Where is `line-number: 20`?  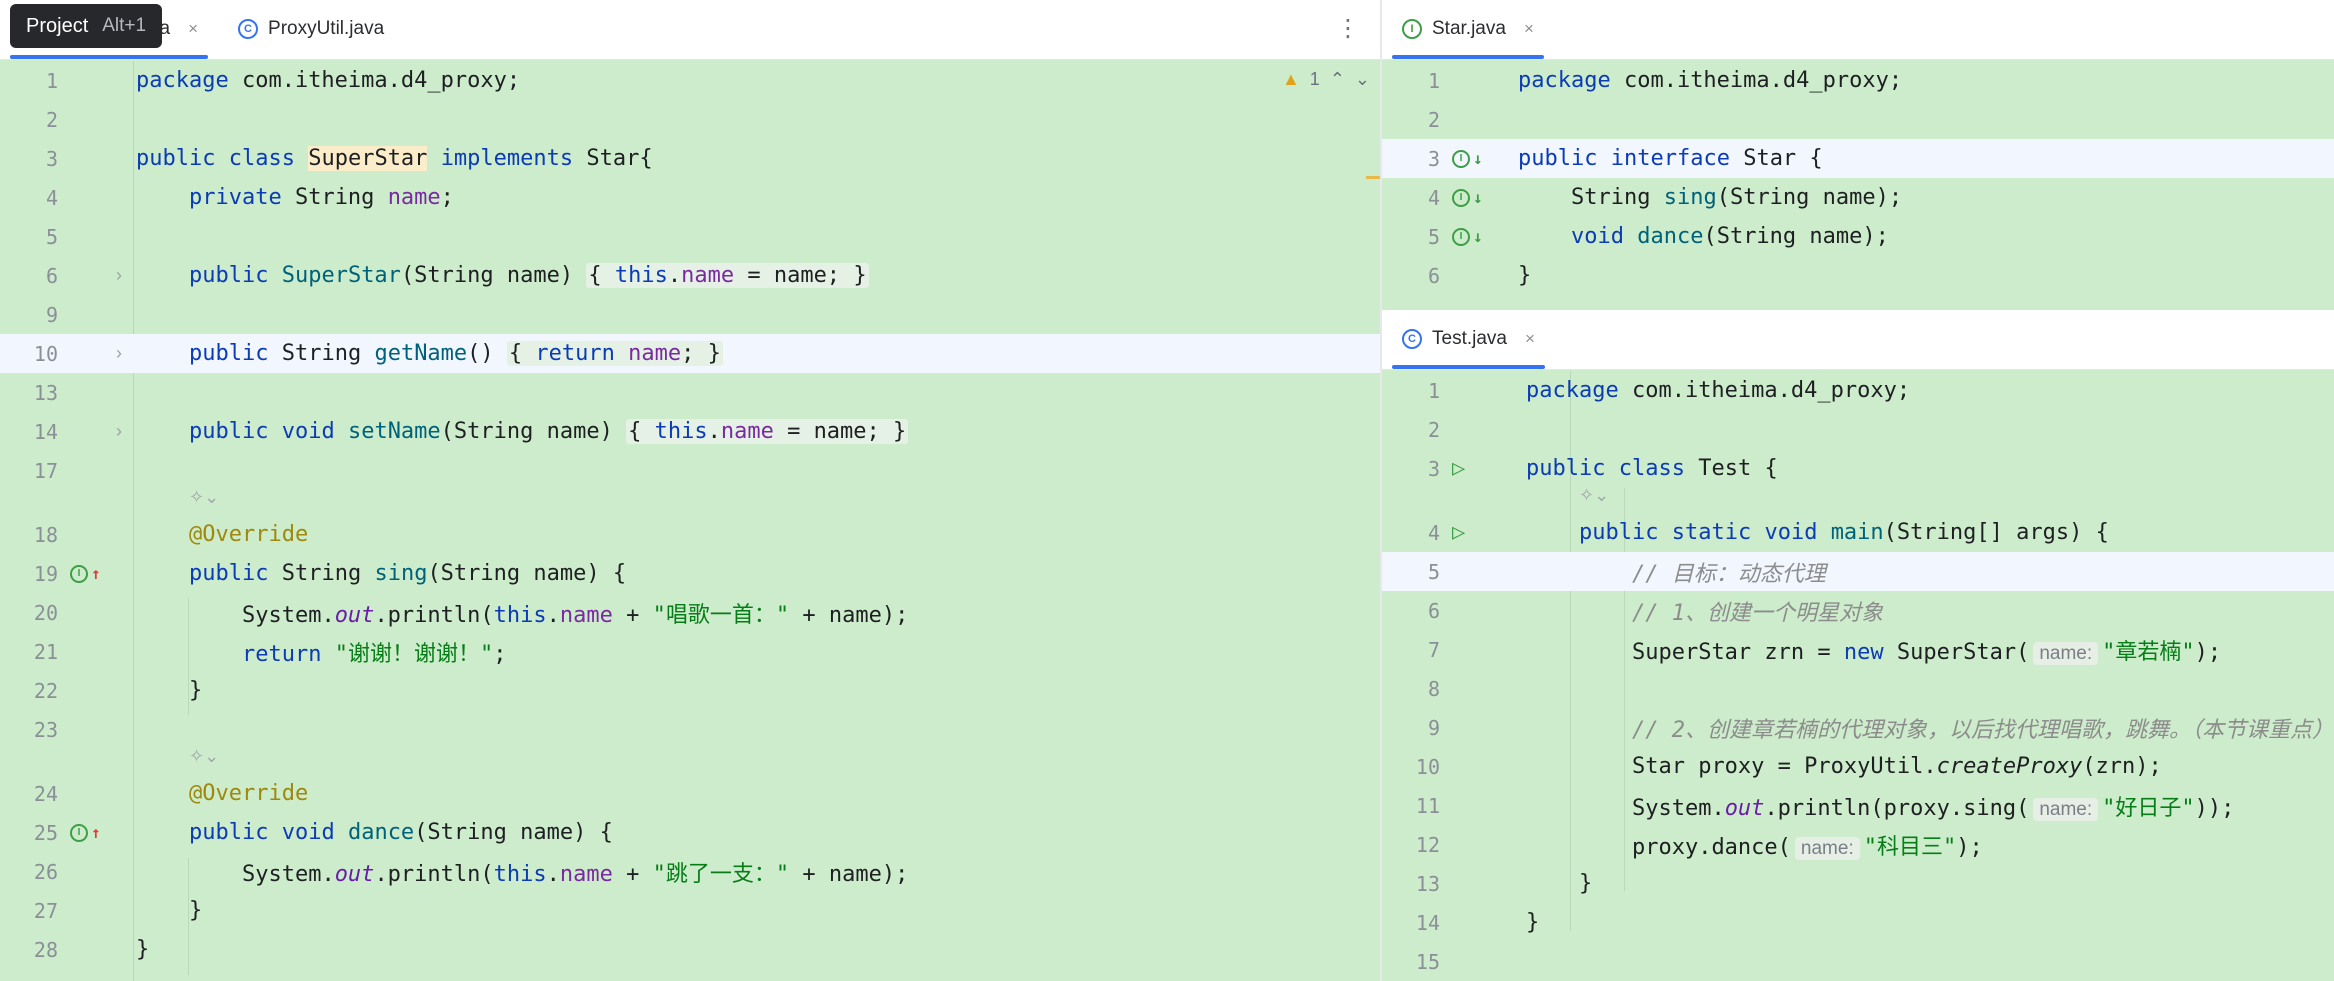 line-number: 20 is located at coordinates (45, 612).